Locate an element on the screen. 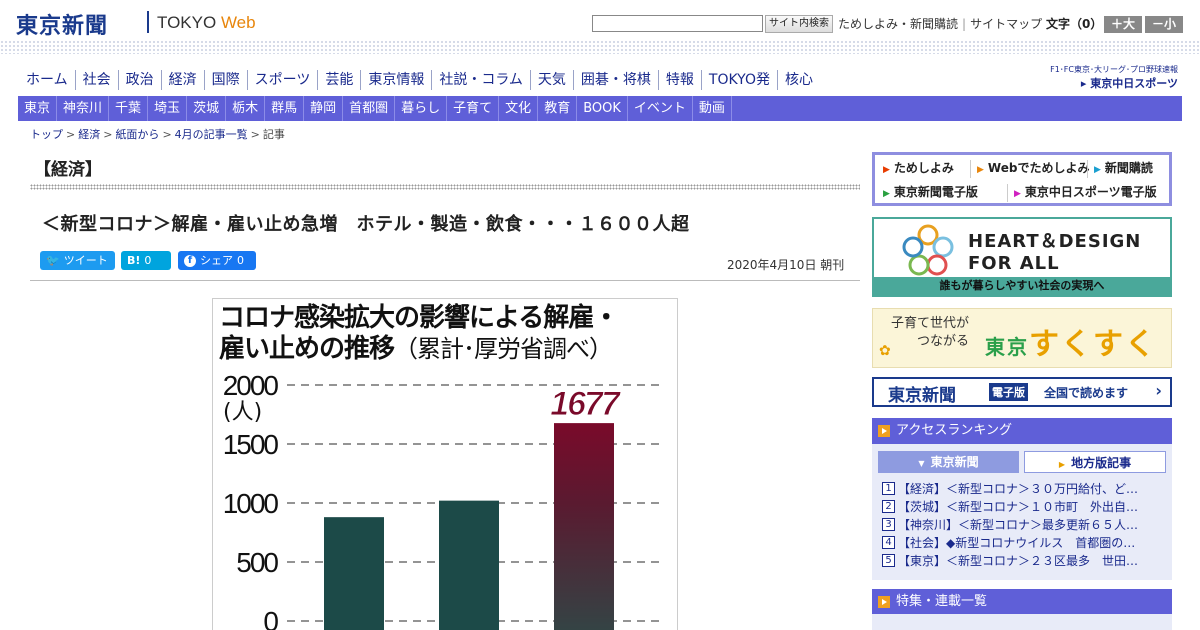 Image resolution: width=1200 pixels, height=630 pixels. region-item: 千葉 is located at coordinates (129, 108).